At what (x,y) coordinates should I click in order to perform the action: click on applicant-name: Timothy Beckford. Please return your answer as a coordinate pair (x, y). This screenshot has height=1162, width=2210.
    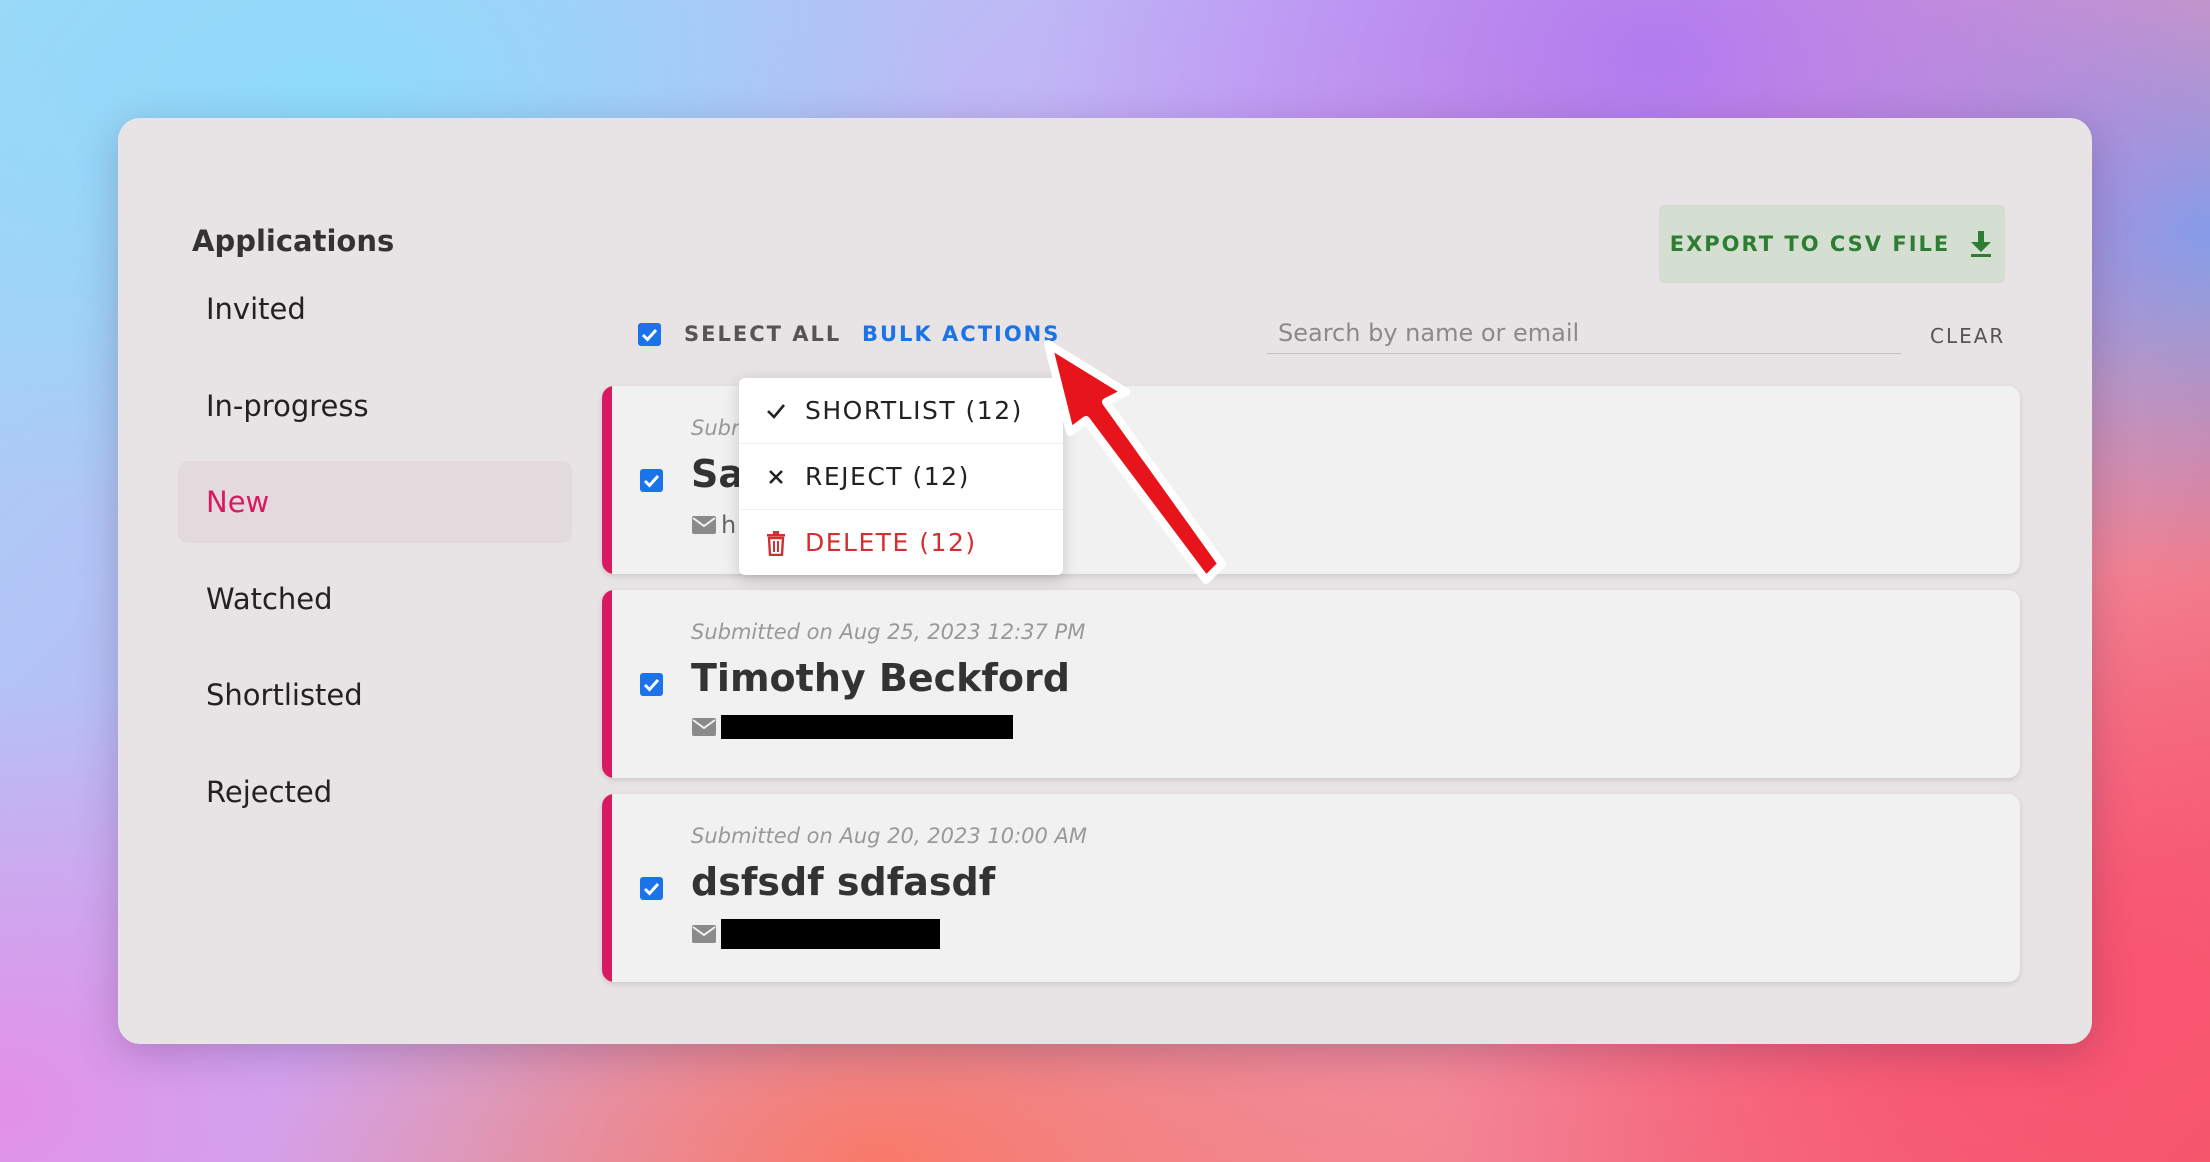
    Looking at the image, I should click on (880, 678).